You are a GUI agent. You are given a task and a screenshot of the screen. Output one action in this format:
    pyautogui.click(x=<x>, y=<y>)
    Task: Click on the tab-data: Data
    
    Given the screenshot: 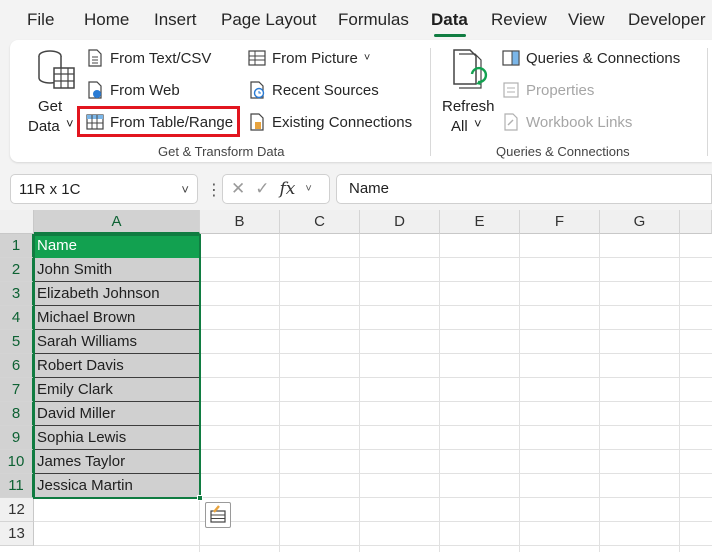 What is the action you would take?
    pyautogui.click(x=449, y=20)
    